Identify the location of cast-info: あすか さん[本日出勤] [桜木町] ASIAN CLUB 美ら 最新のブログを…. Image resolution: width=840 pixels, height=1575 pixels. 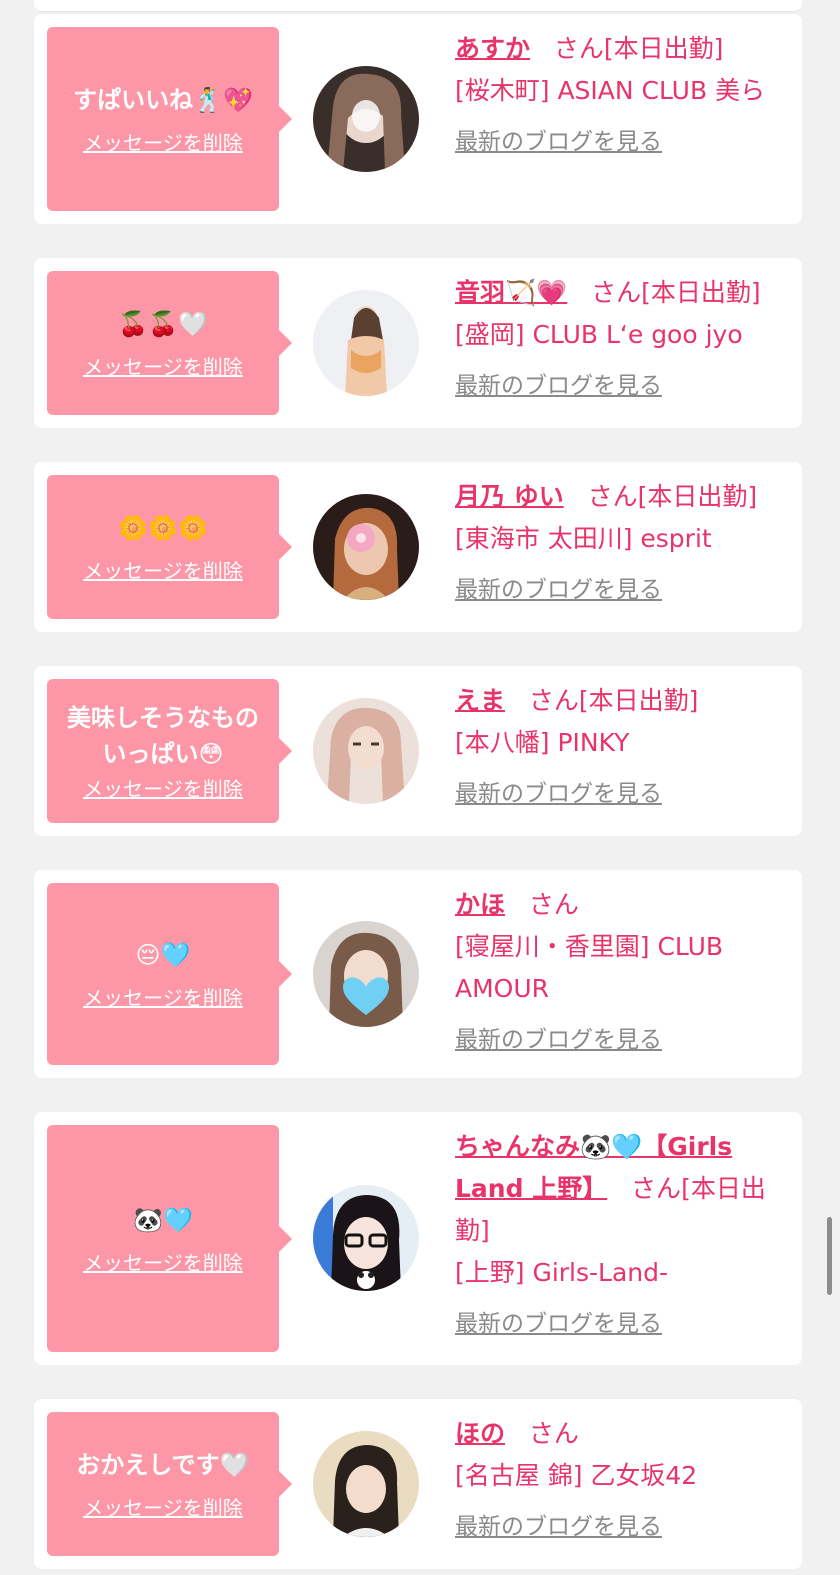
(625, 92).